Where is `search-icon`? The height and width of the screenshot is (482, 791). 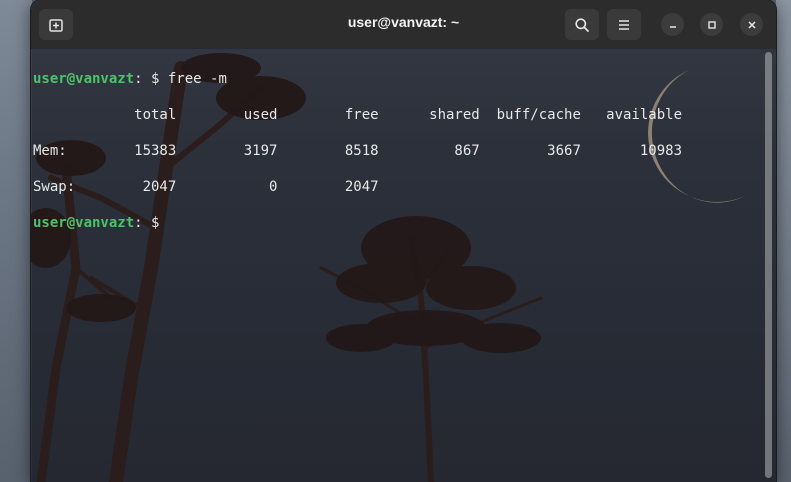 search-icon is located at coordinates (582, 24).